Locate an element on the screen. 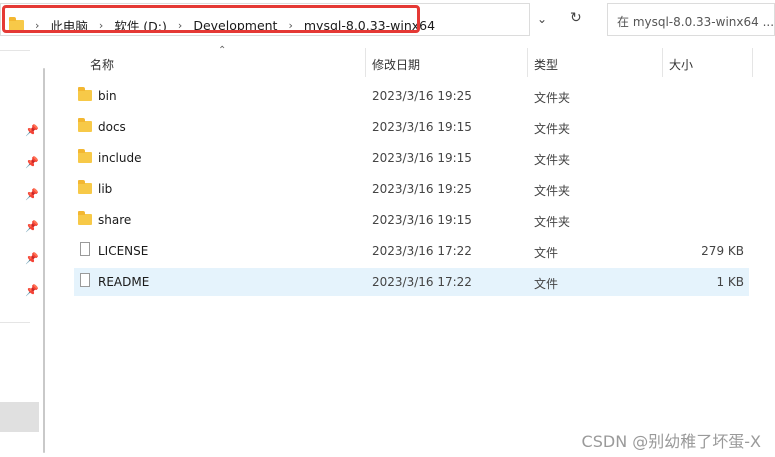 Image resolution: width=775 pixels, height=457 pixels. navigation-pane: 📌 📌 📌 📌 📌 📌 is located at coordinates (23, 253).